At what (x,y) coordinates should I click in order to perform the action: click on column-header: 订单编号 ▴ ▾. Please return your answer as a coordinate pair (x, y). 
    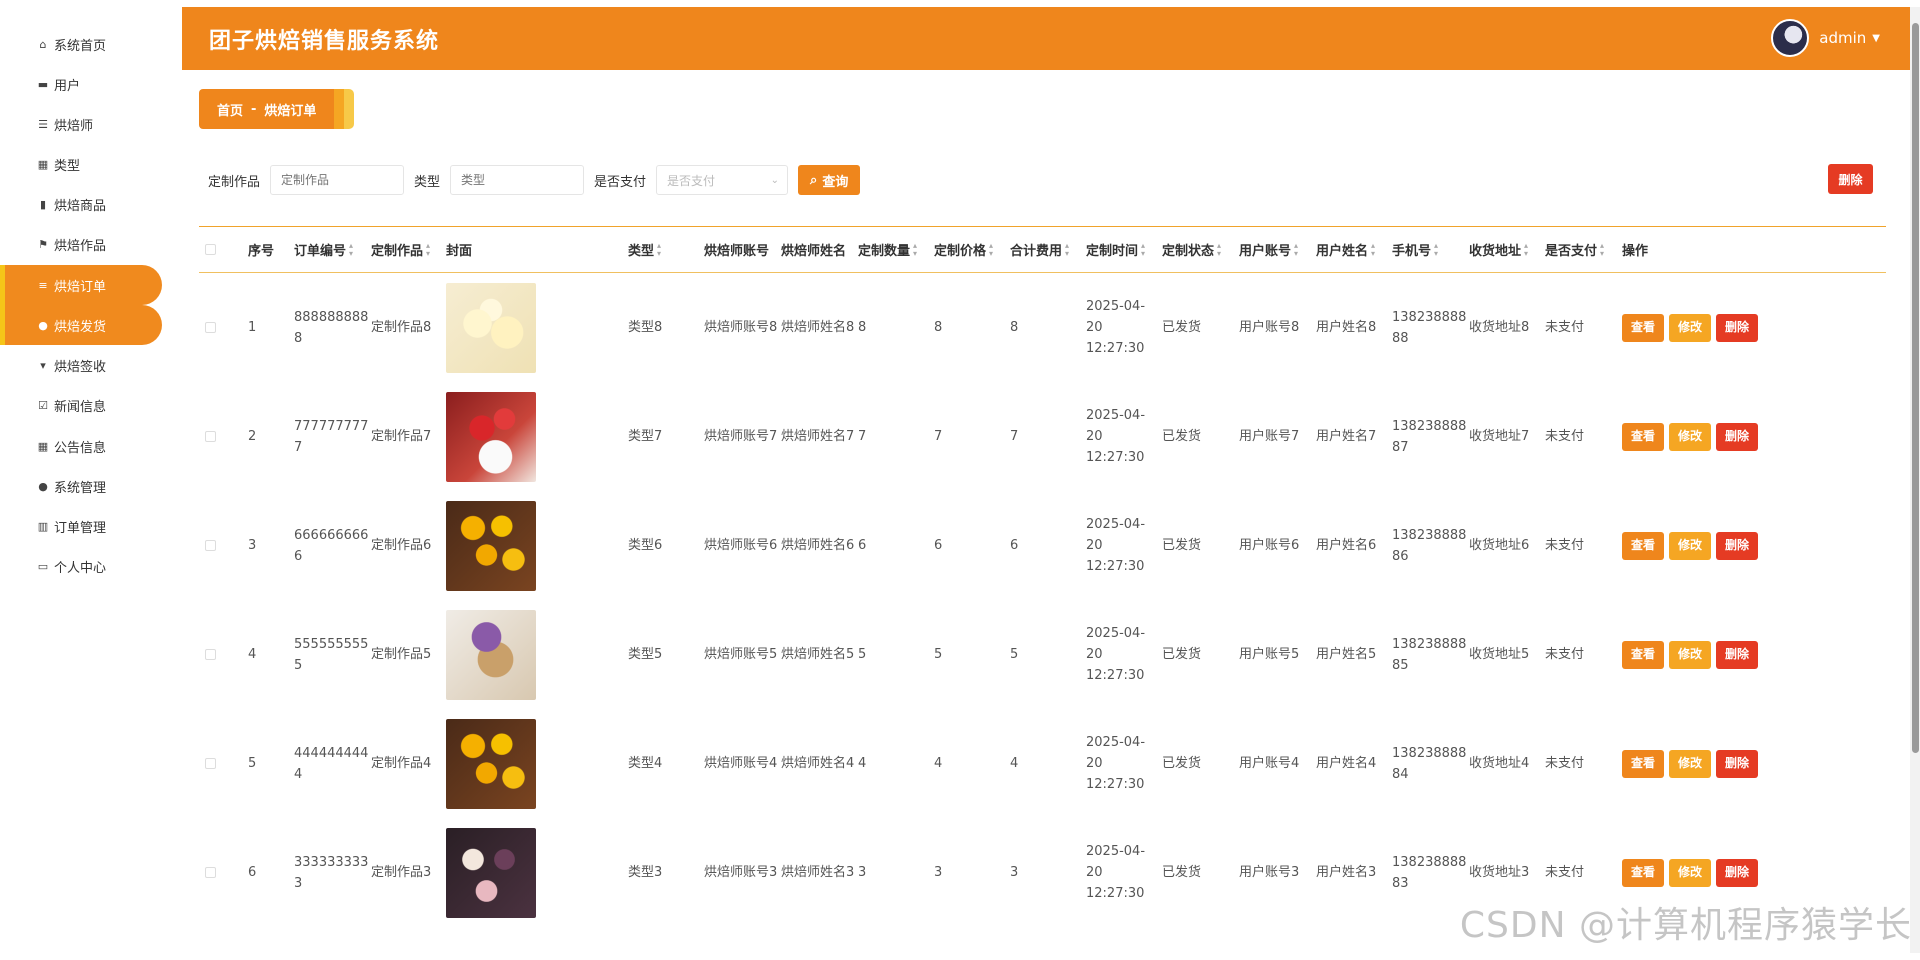
    Looking at the image, I should click on (323, 249).